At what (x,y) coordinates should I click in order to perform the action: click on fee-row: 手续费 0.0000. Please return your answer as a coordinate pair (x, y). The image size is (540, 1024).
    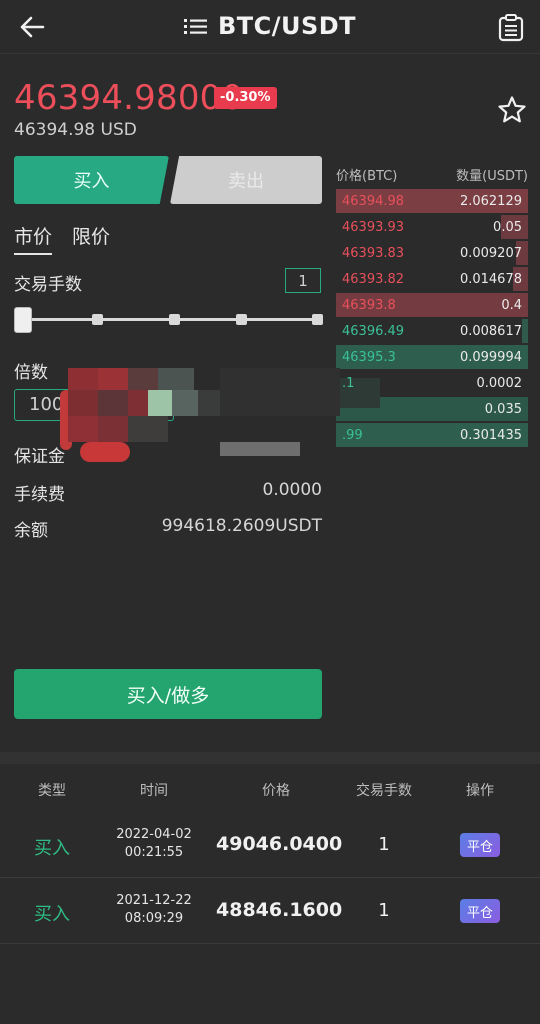
    Looking at the image, I should click on (168, 492).